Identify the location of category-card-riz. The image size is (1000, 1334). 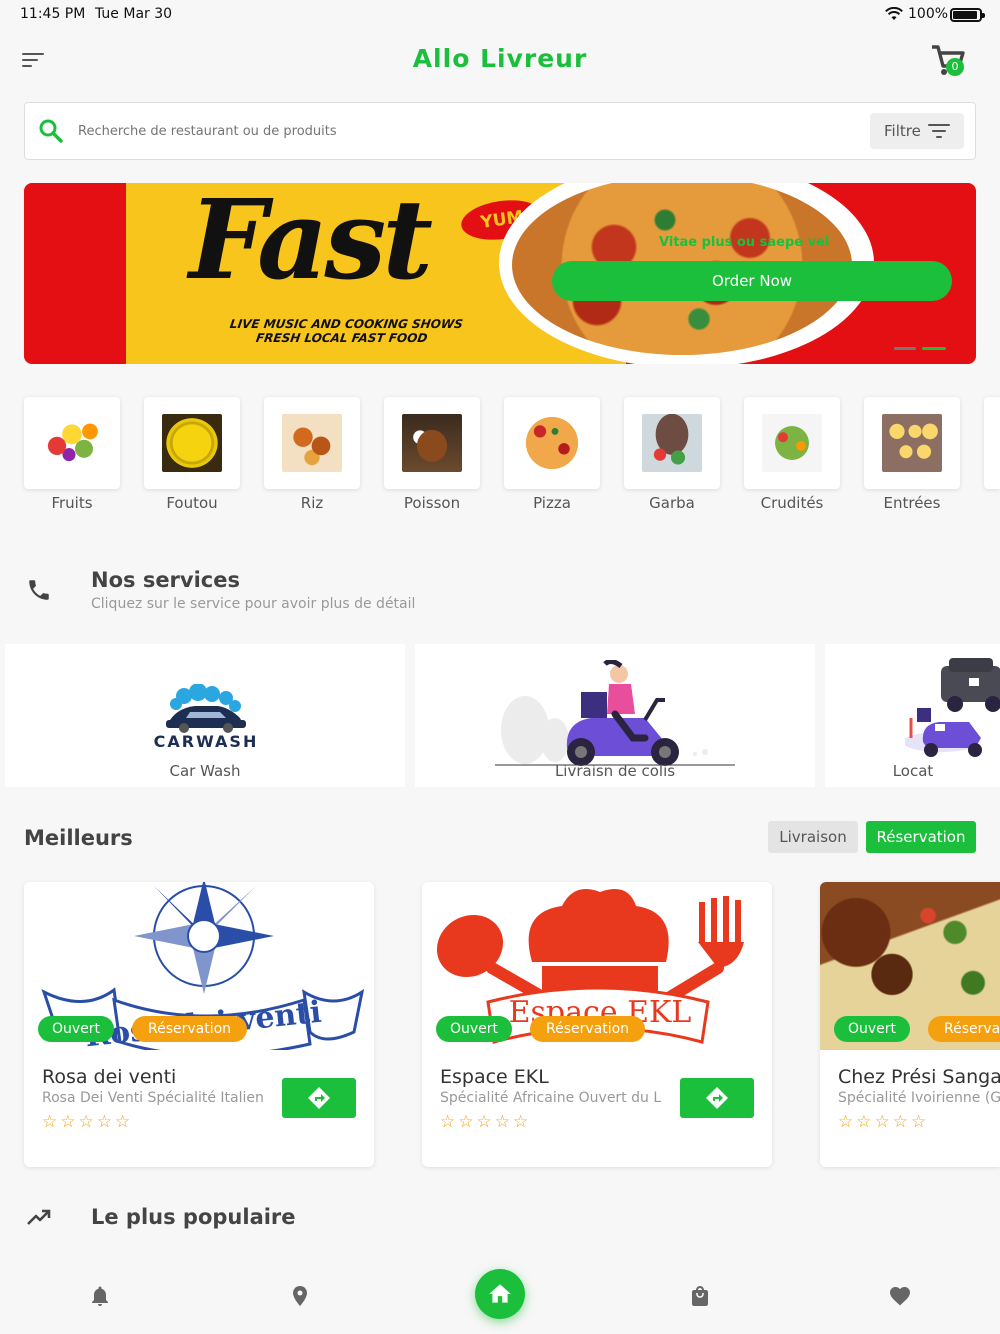
(312, 443).